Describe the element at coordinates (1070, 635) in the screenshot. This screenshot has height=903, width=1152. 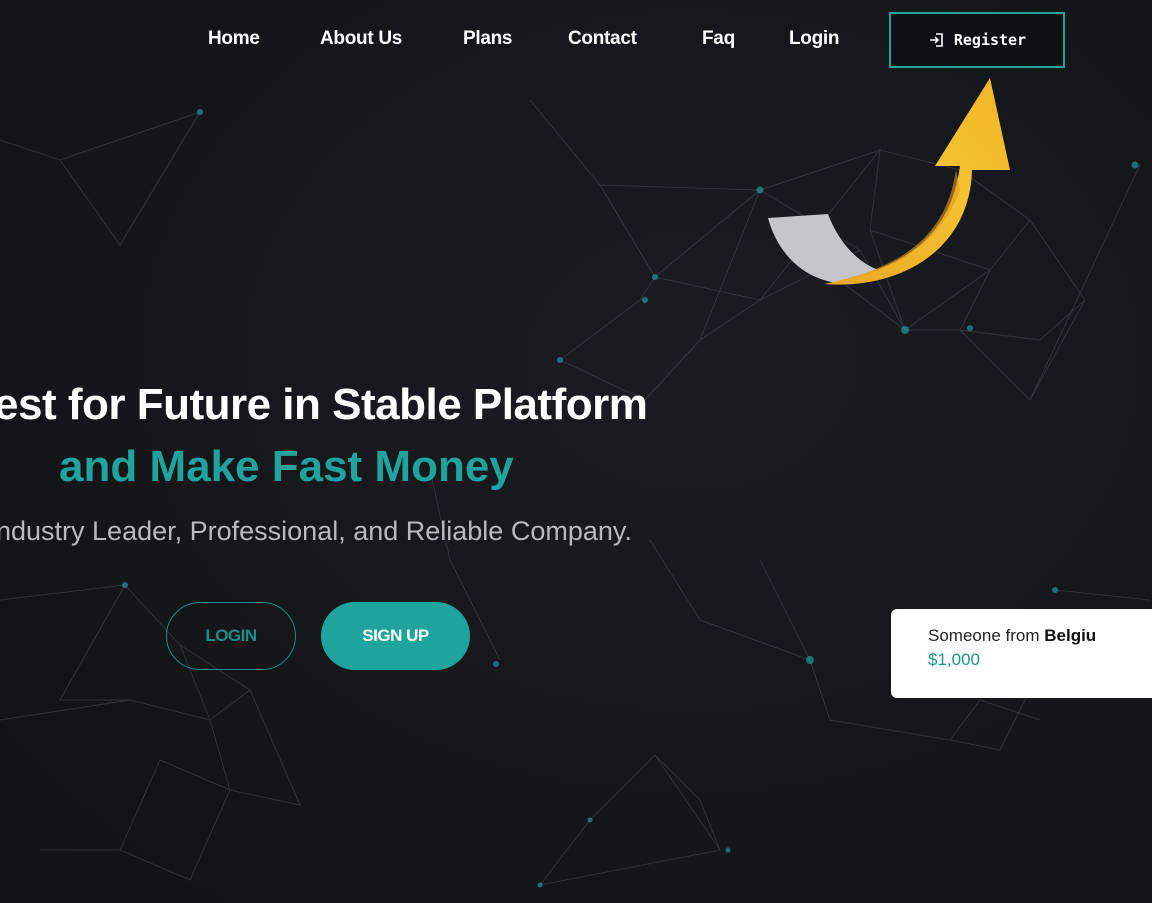
I see `notification-country: Belgiu` at that location.